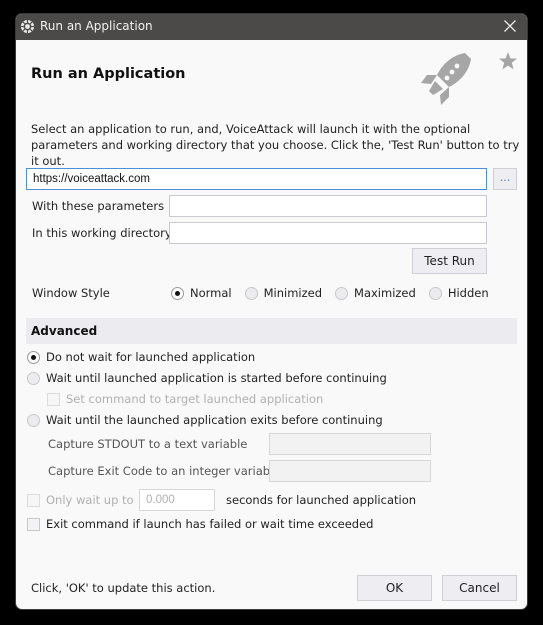 Image resolution: width=543 pixels, height=625 pixels. What do you see at coordinates (350, 471) in the screenshot?
I see `exit-code-variable-input` at bounding box center [350, 471].